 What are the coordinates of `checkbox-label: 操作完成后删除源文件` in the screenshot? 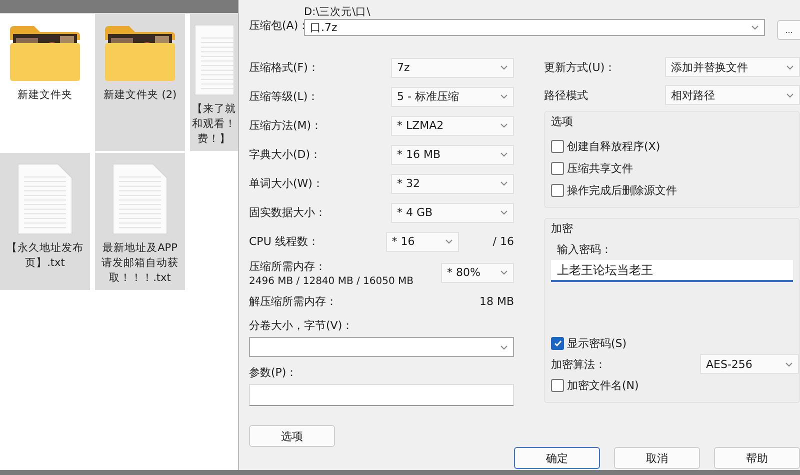 It's located at (622, 190).